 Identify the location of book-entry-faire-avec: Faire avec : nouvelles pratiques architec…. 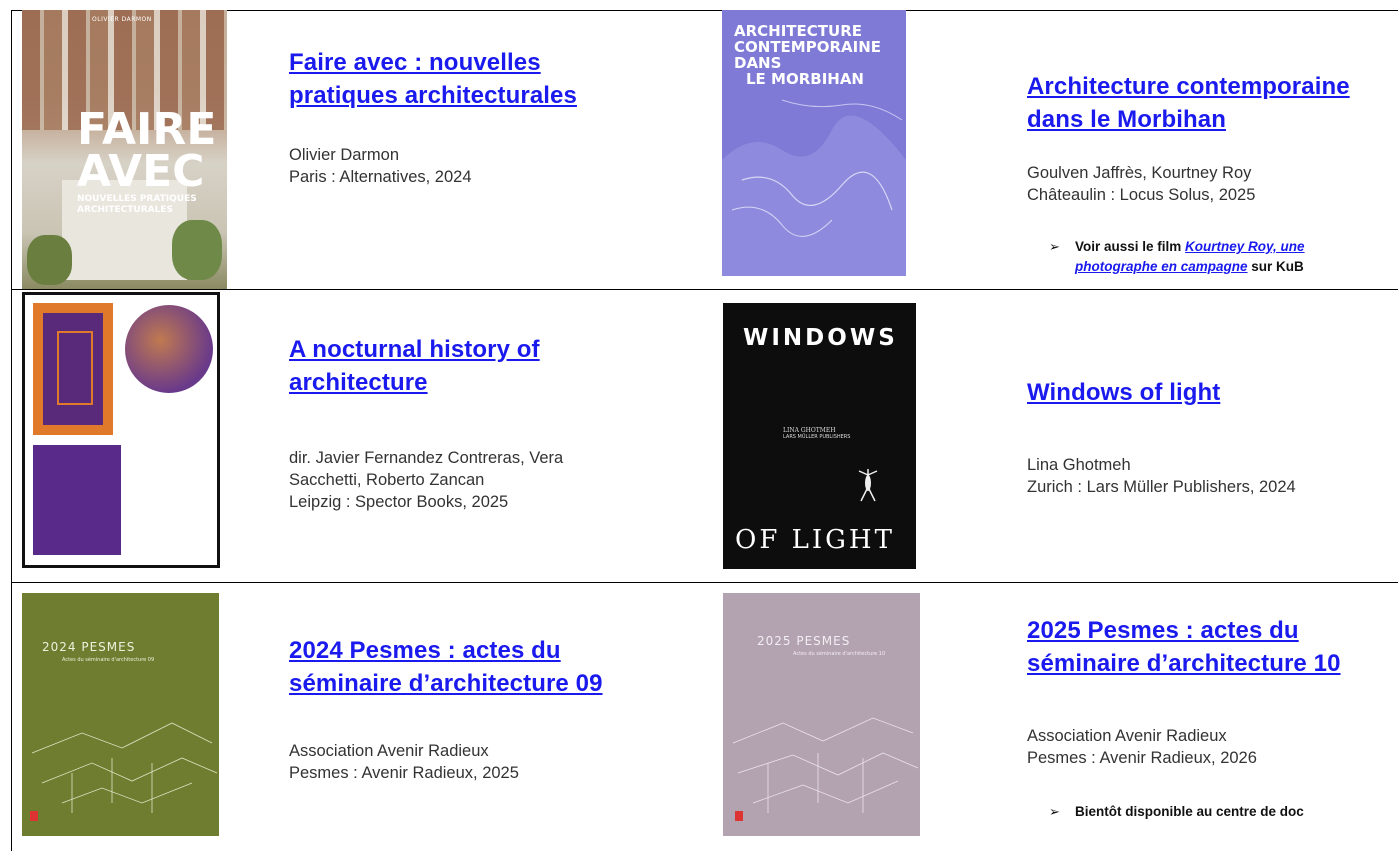
(489, 117).